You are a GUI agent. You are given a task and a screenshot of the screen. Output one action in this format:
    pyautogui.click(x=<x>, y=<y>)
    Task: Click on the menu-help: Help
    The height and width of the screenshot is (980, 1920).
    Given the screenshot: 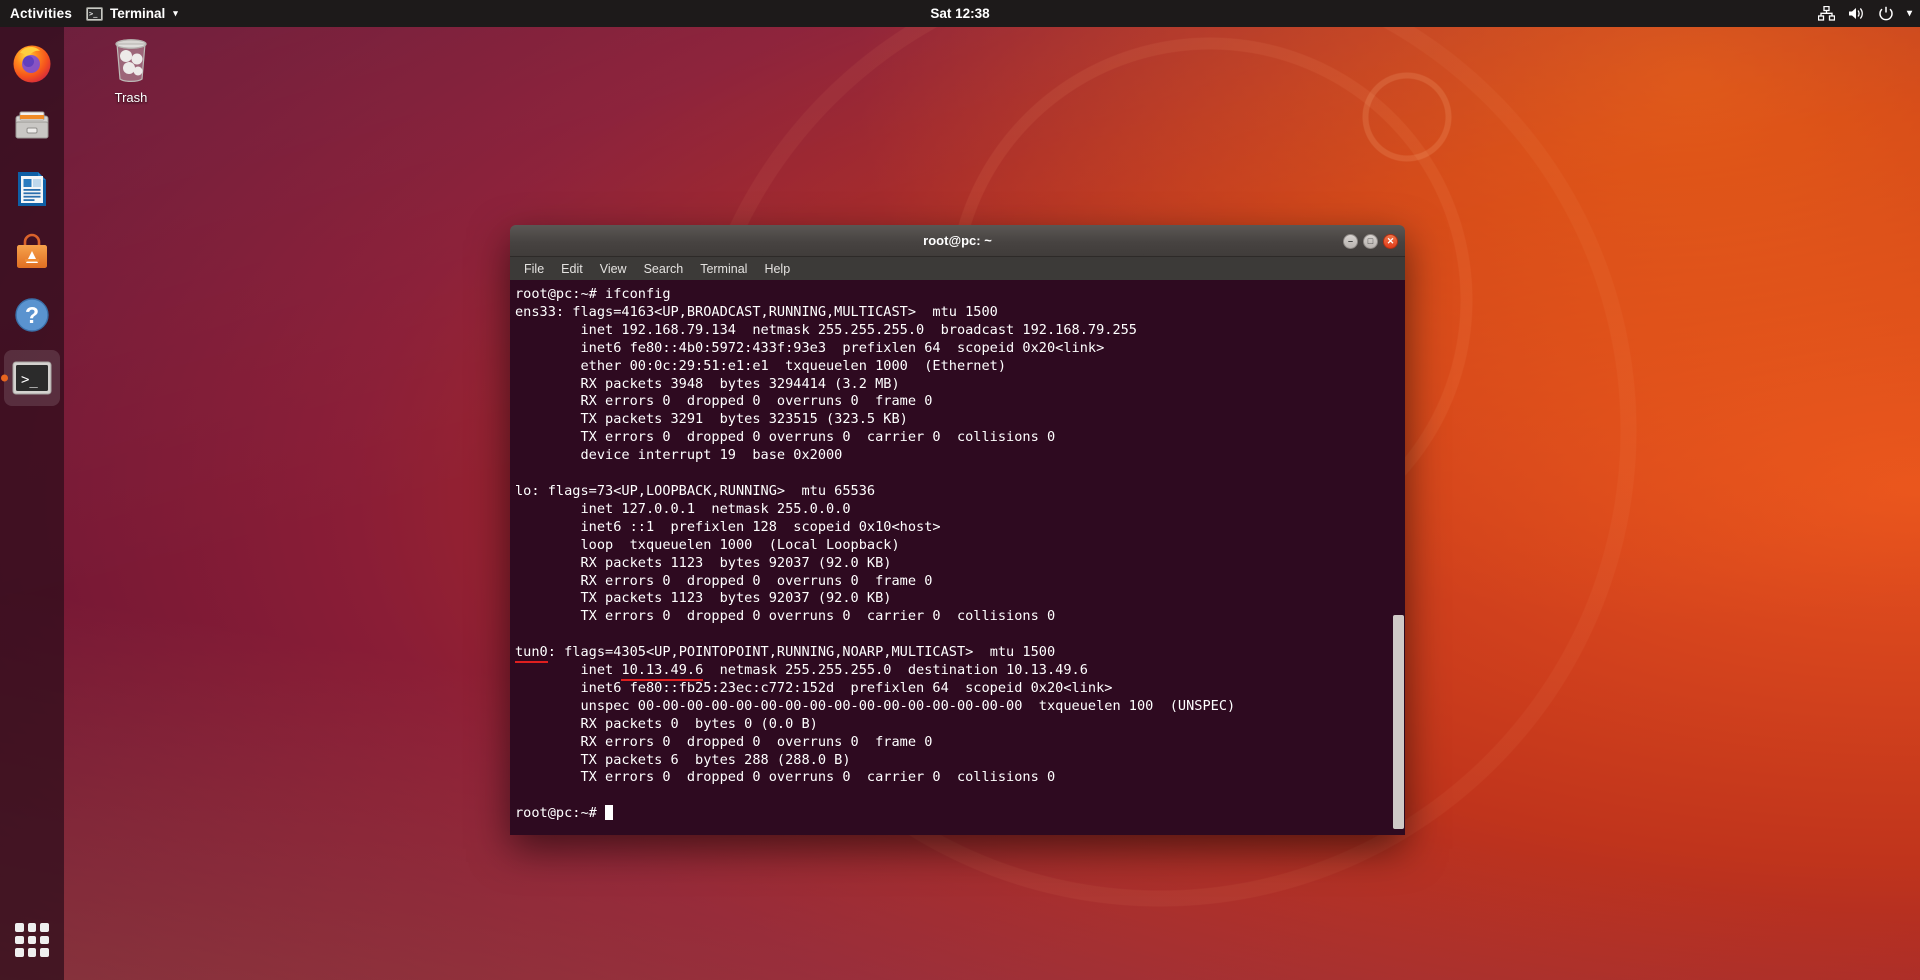 What is the action you would take?
    pyautogui.click(x=777, y=269)
    